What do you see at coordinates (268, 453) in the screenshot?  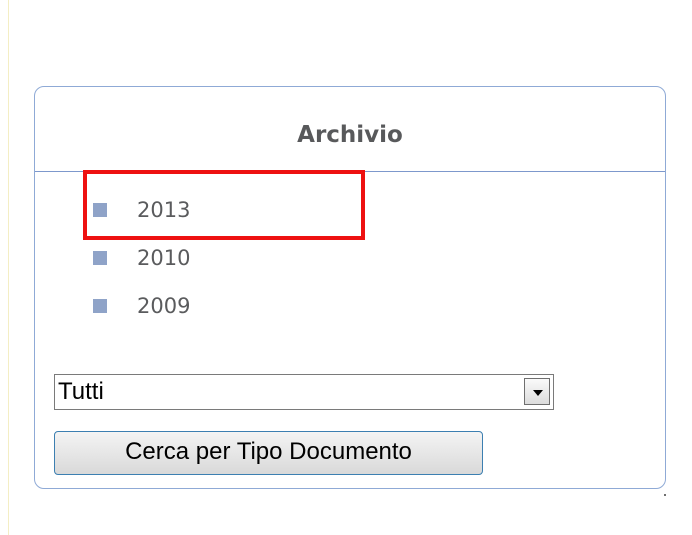 I see `search-by-document-type-button: Cerca per Tipo Documento` at bounding box center [268, 453].